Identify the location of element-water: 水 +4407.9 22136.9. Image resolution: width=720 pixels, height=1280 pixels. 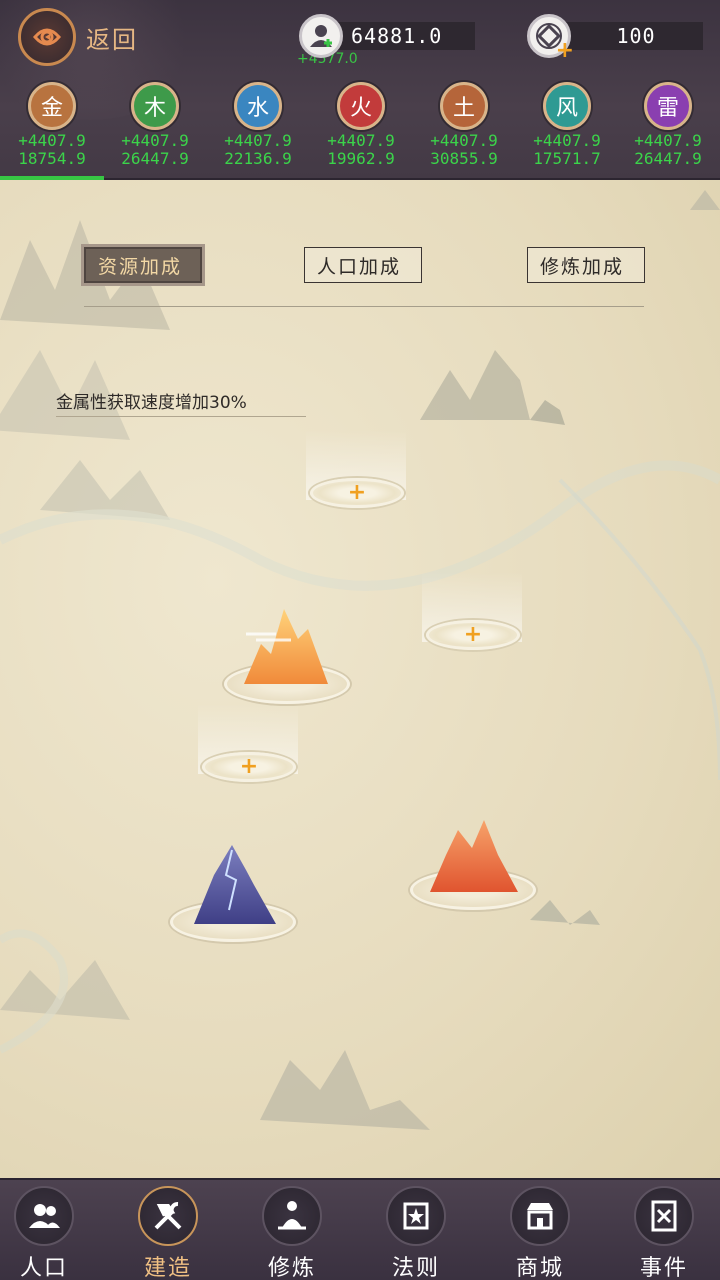
(258, 125).